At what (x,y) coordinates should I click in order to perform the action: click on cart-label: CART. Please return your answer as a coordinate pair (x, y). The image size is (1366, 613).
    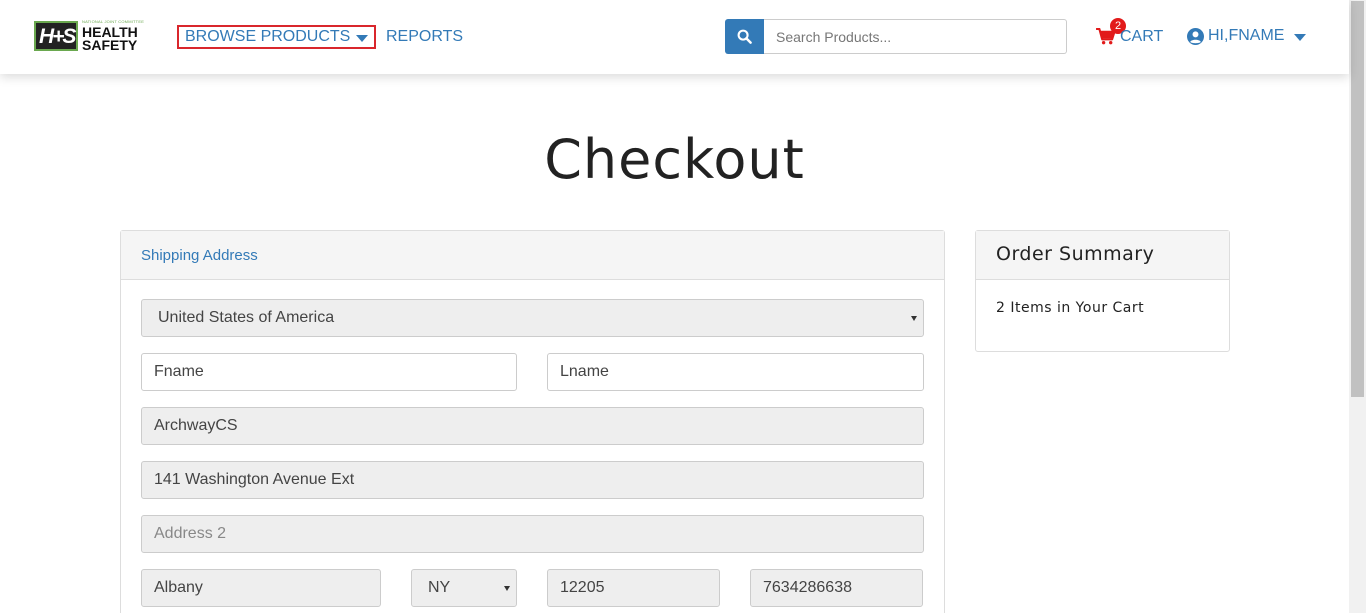
    Looking at the image, I should click on (1142, 36).